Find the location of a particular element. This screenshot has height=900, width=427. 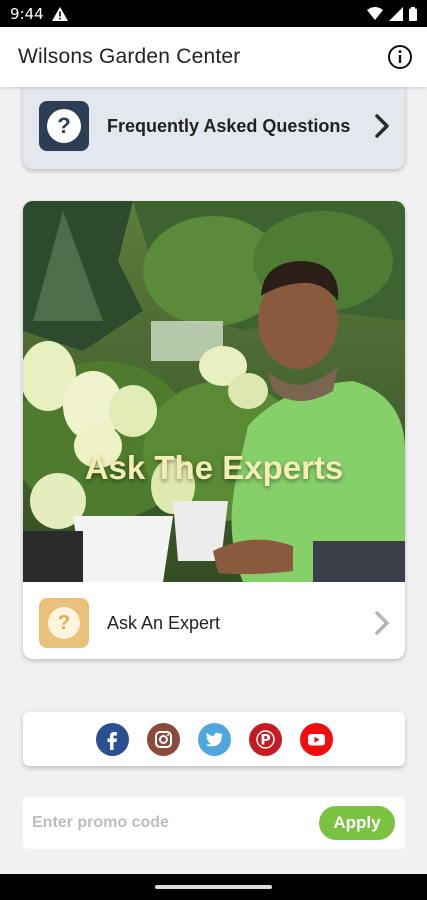

faq-badge: ? is located at coordinates (64, 126).